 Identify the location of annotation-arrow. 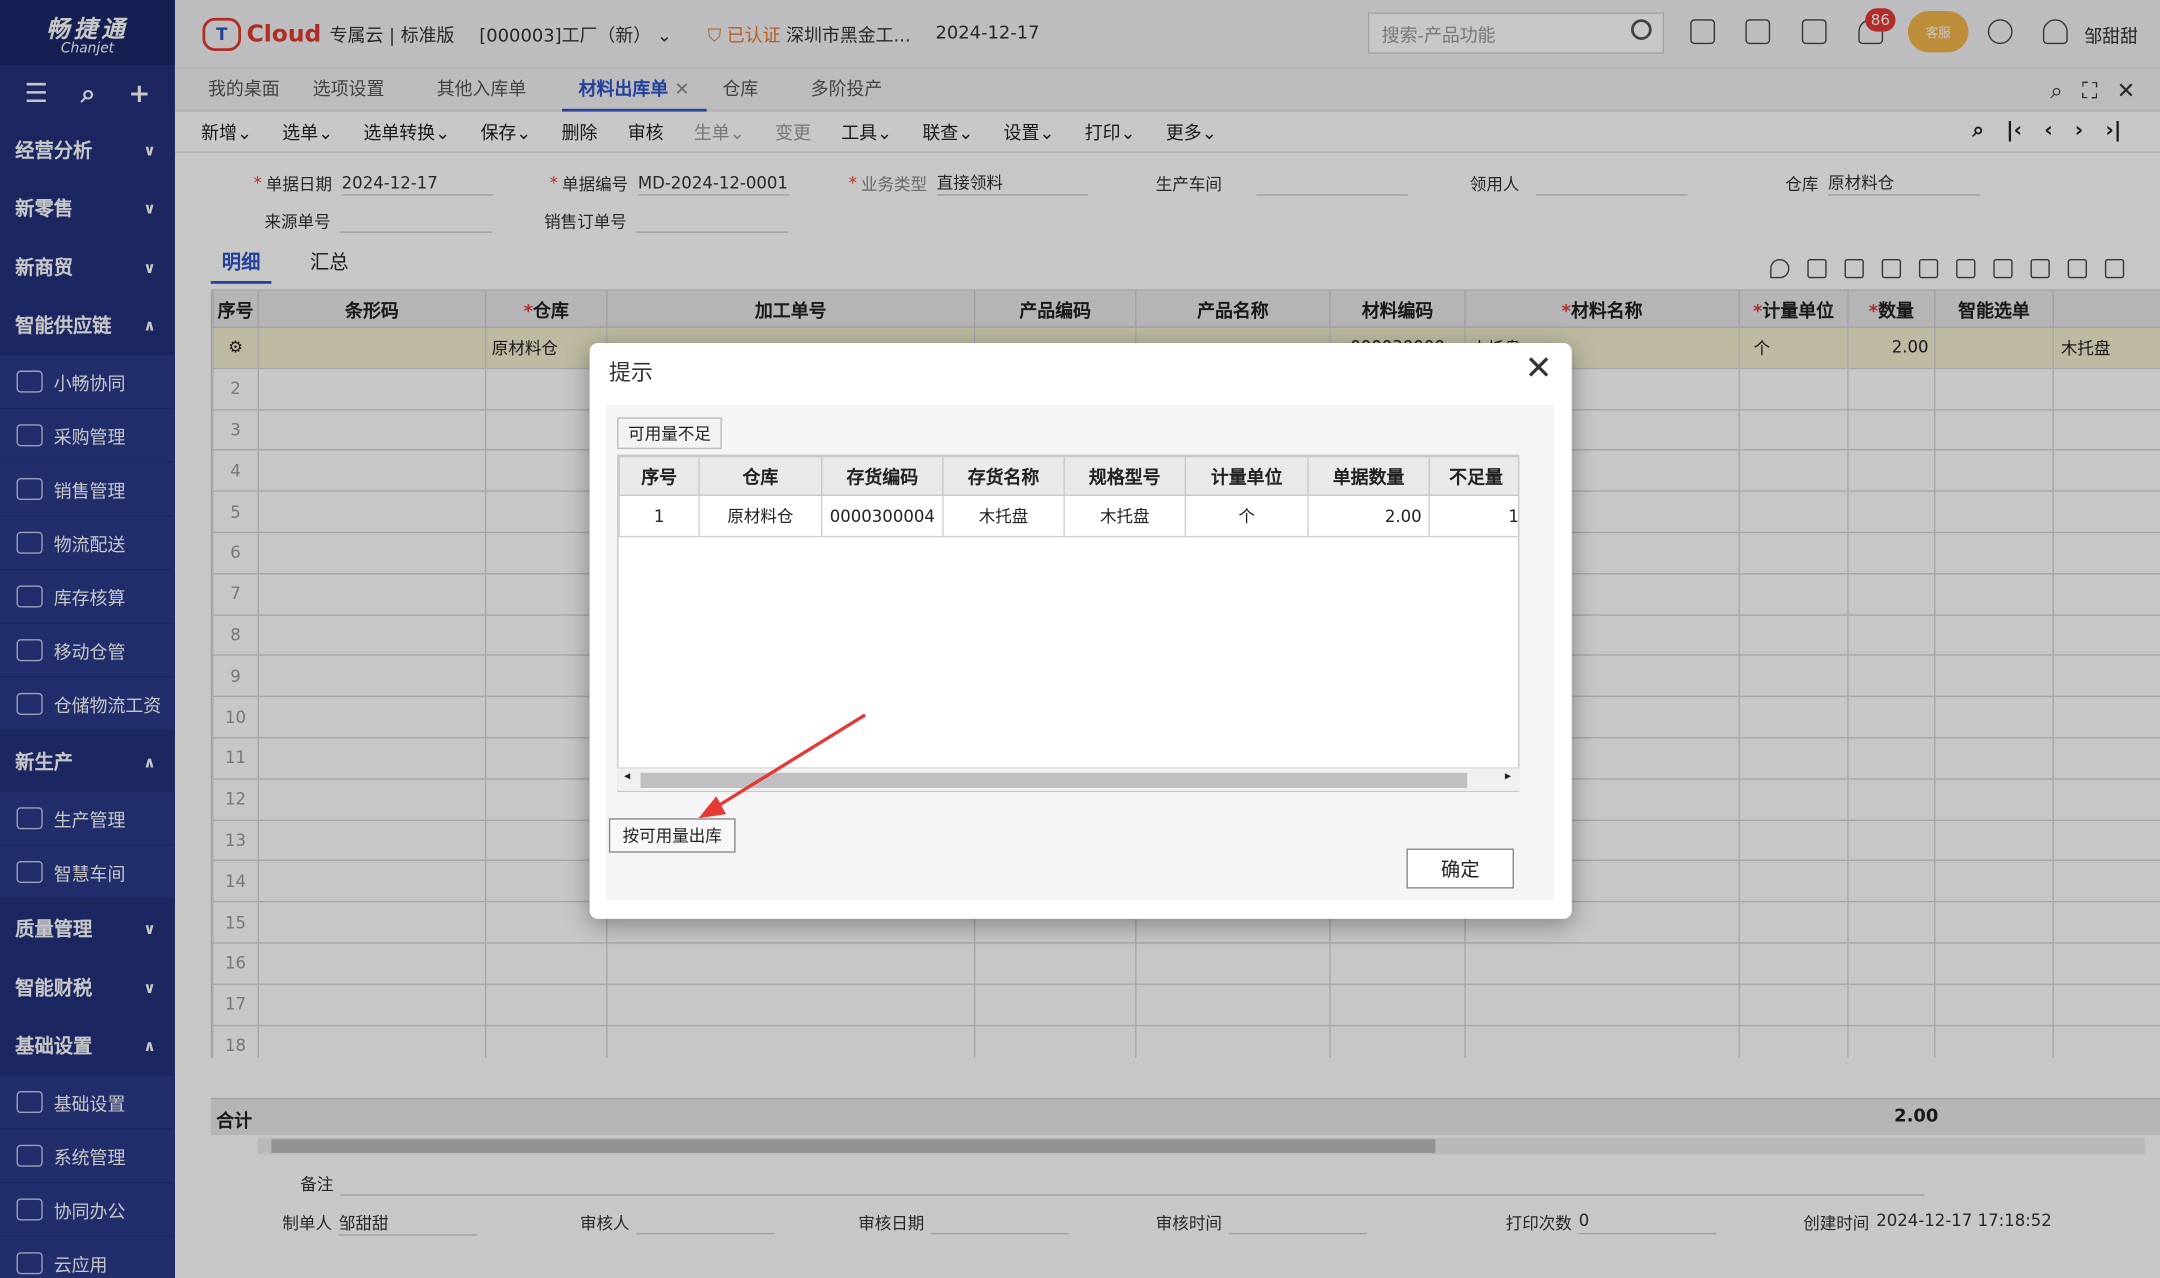
(782, 766).